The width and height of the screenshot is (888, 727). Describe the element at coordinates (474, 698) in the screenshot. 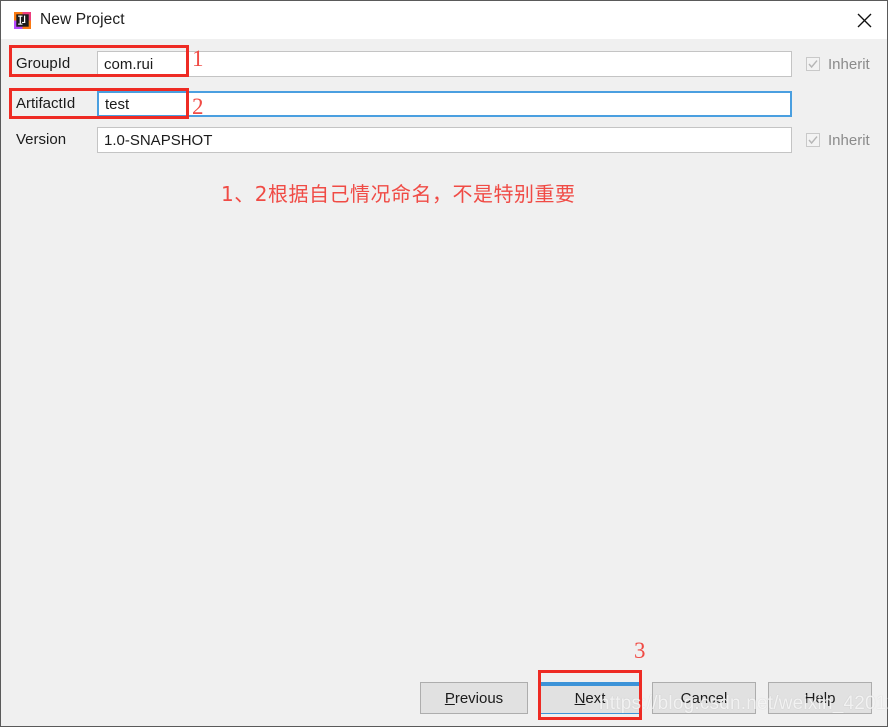

I see `previous-button: Previous` at that location.